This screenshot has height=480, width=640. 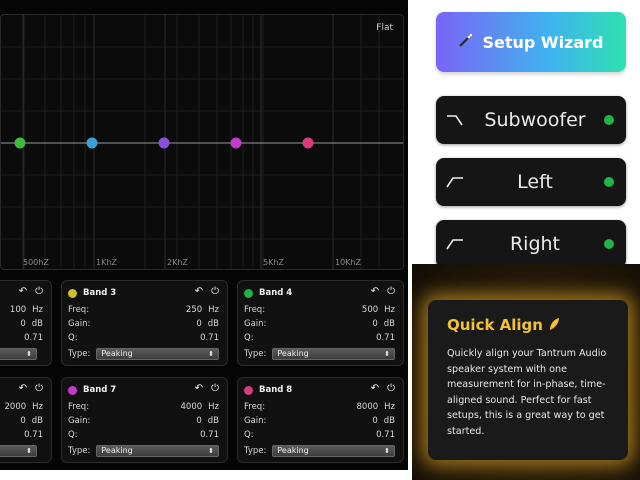 I want to click on band-title: Band 3, so click(x=100, y=293).